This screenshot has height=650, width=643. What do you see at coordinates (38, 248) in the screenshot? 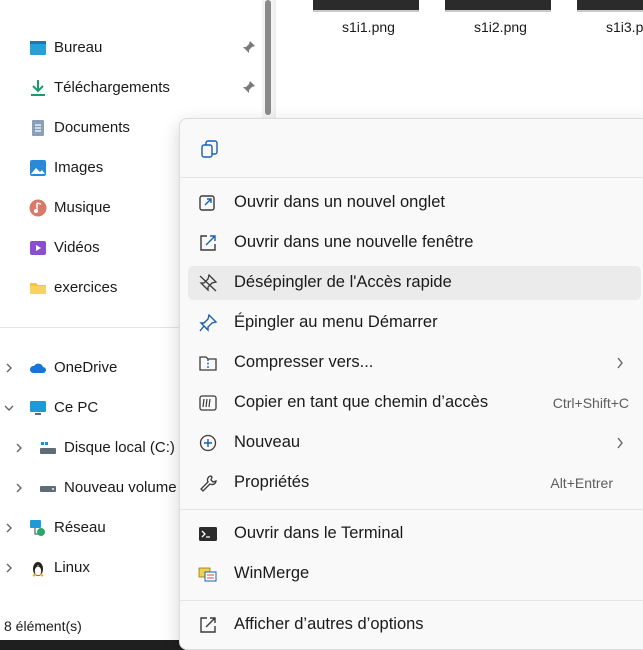
I see `video-icon` at bounding box center [38, 248].